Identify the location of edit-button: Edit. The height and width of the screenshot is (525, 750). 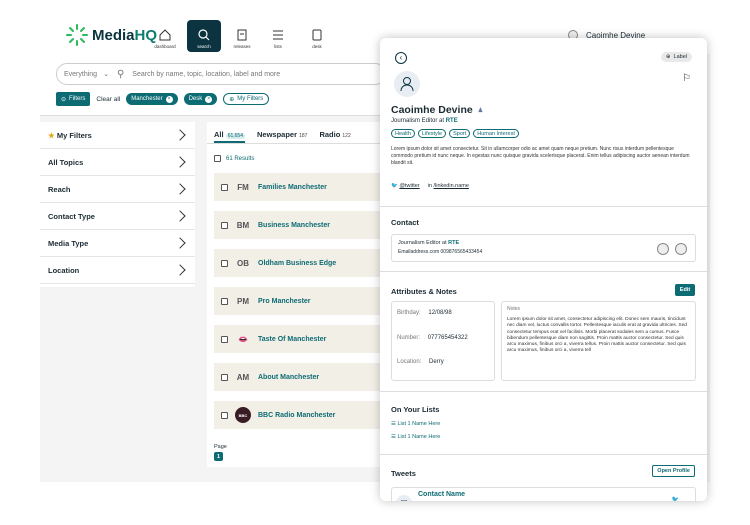
(685, 290).